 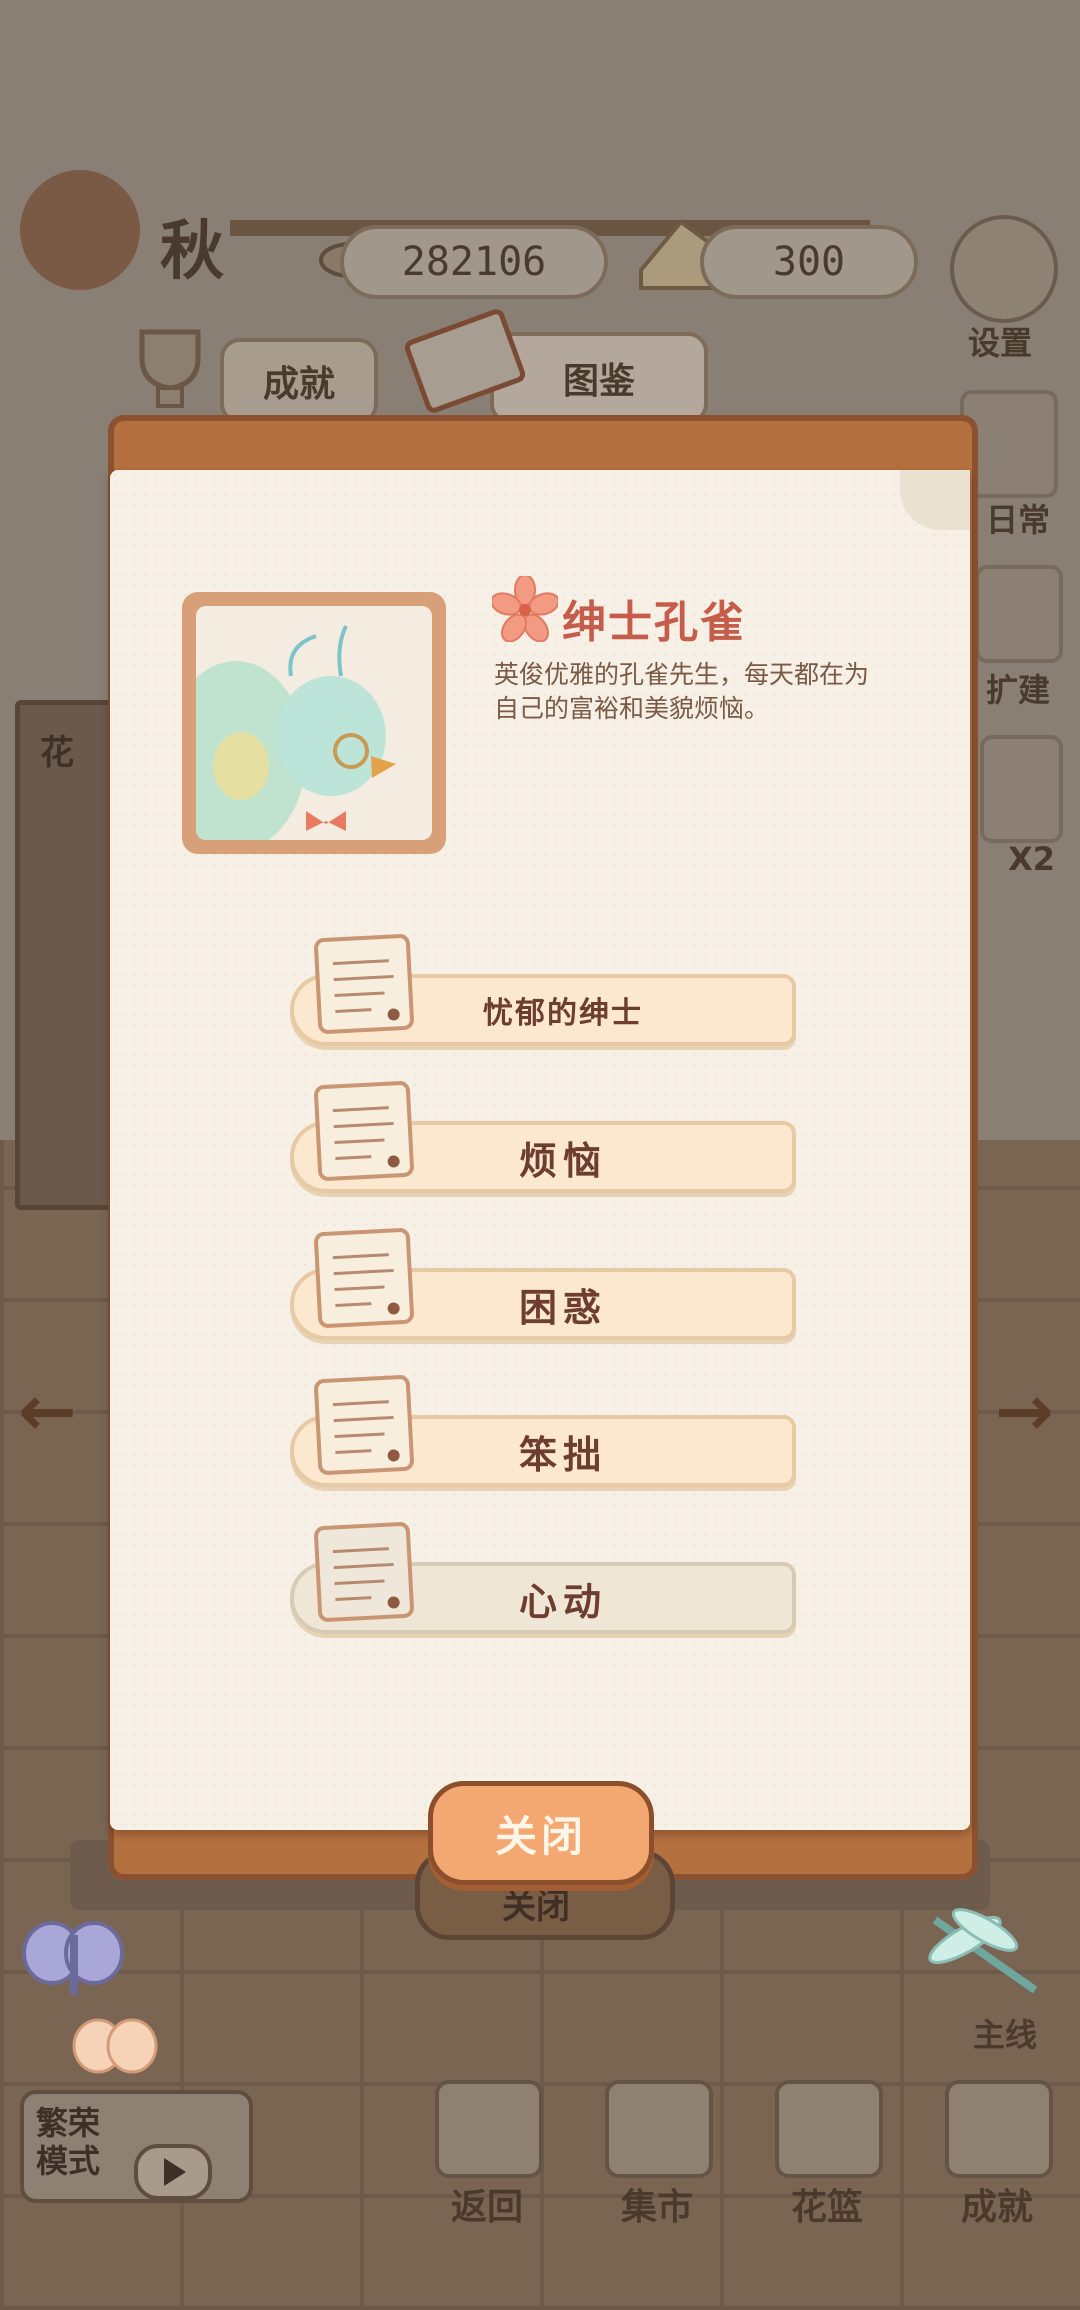 I want to click on story-label: 烦恼, so click(x=562, y=1160).